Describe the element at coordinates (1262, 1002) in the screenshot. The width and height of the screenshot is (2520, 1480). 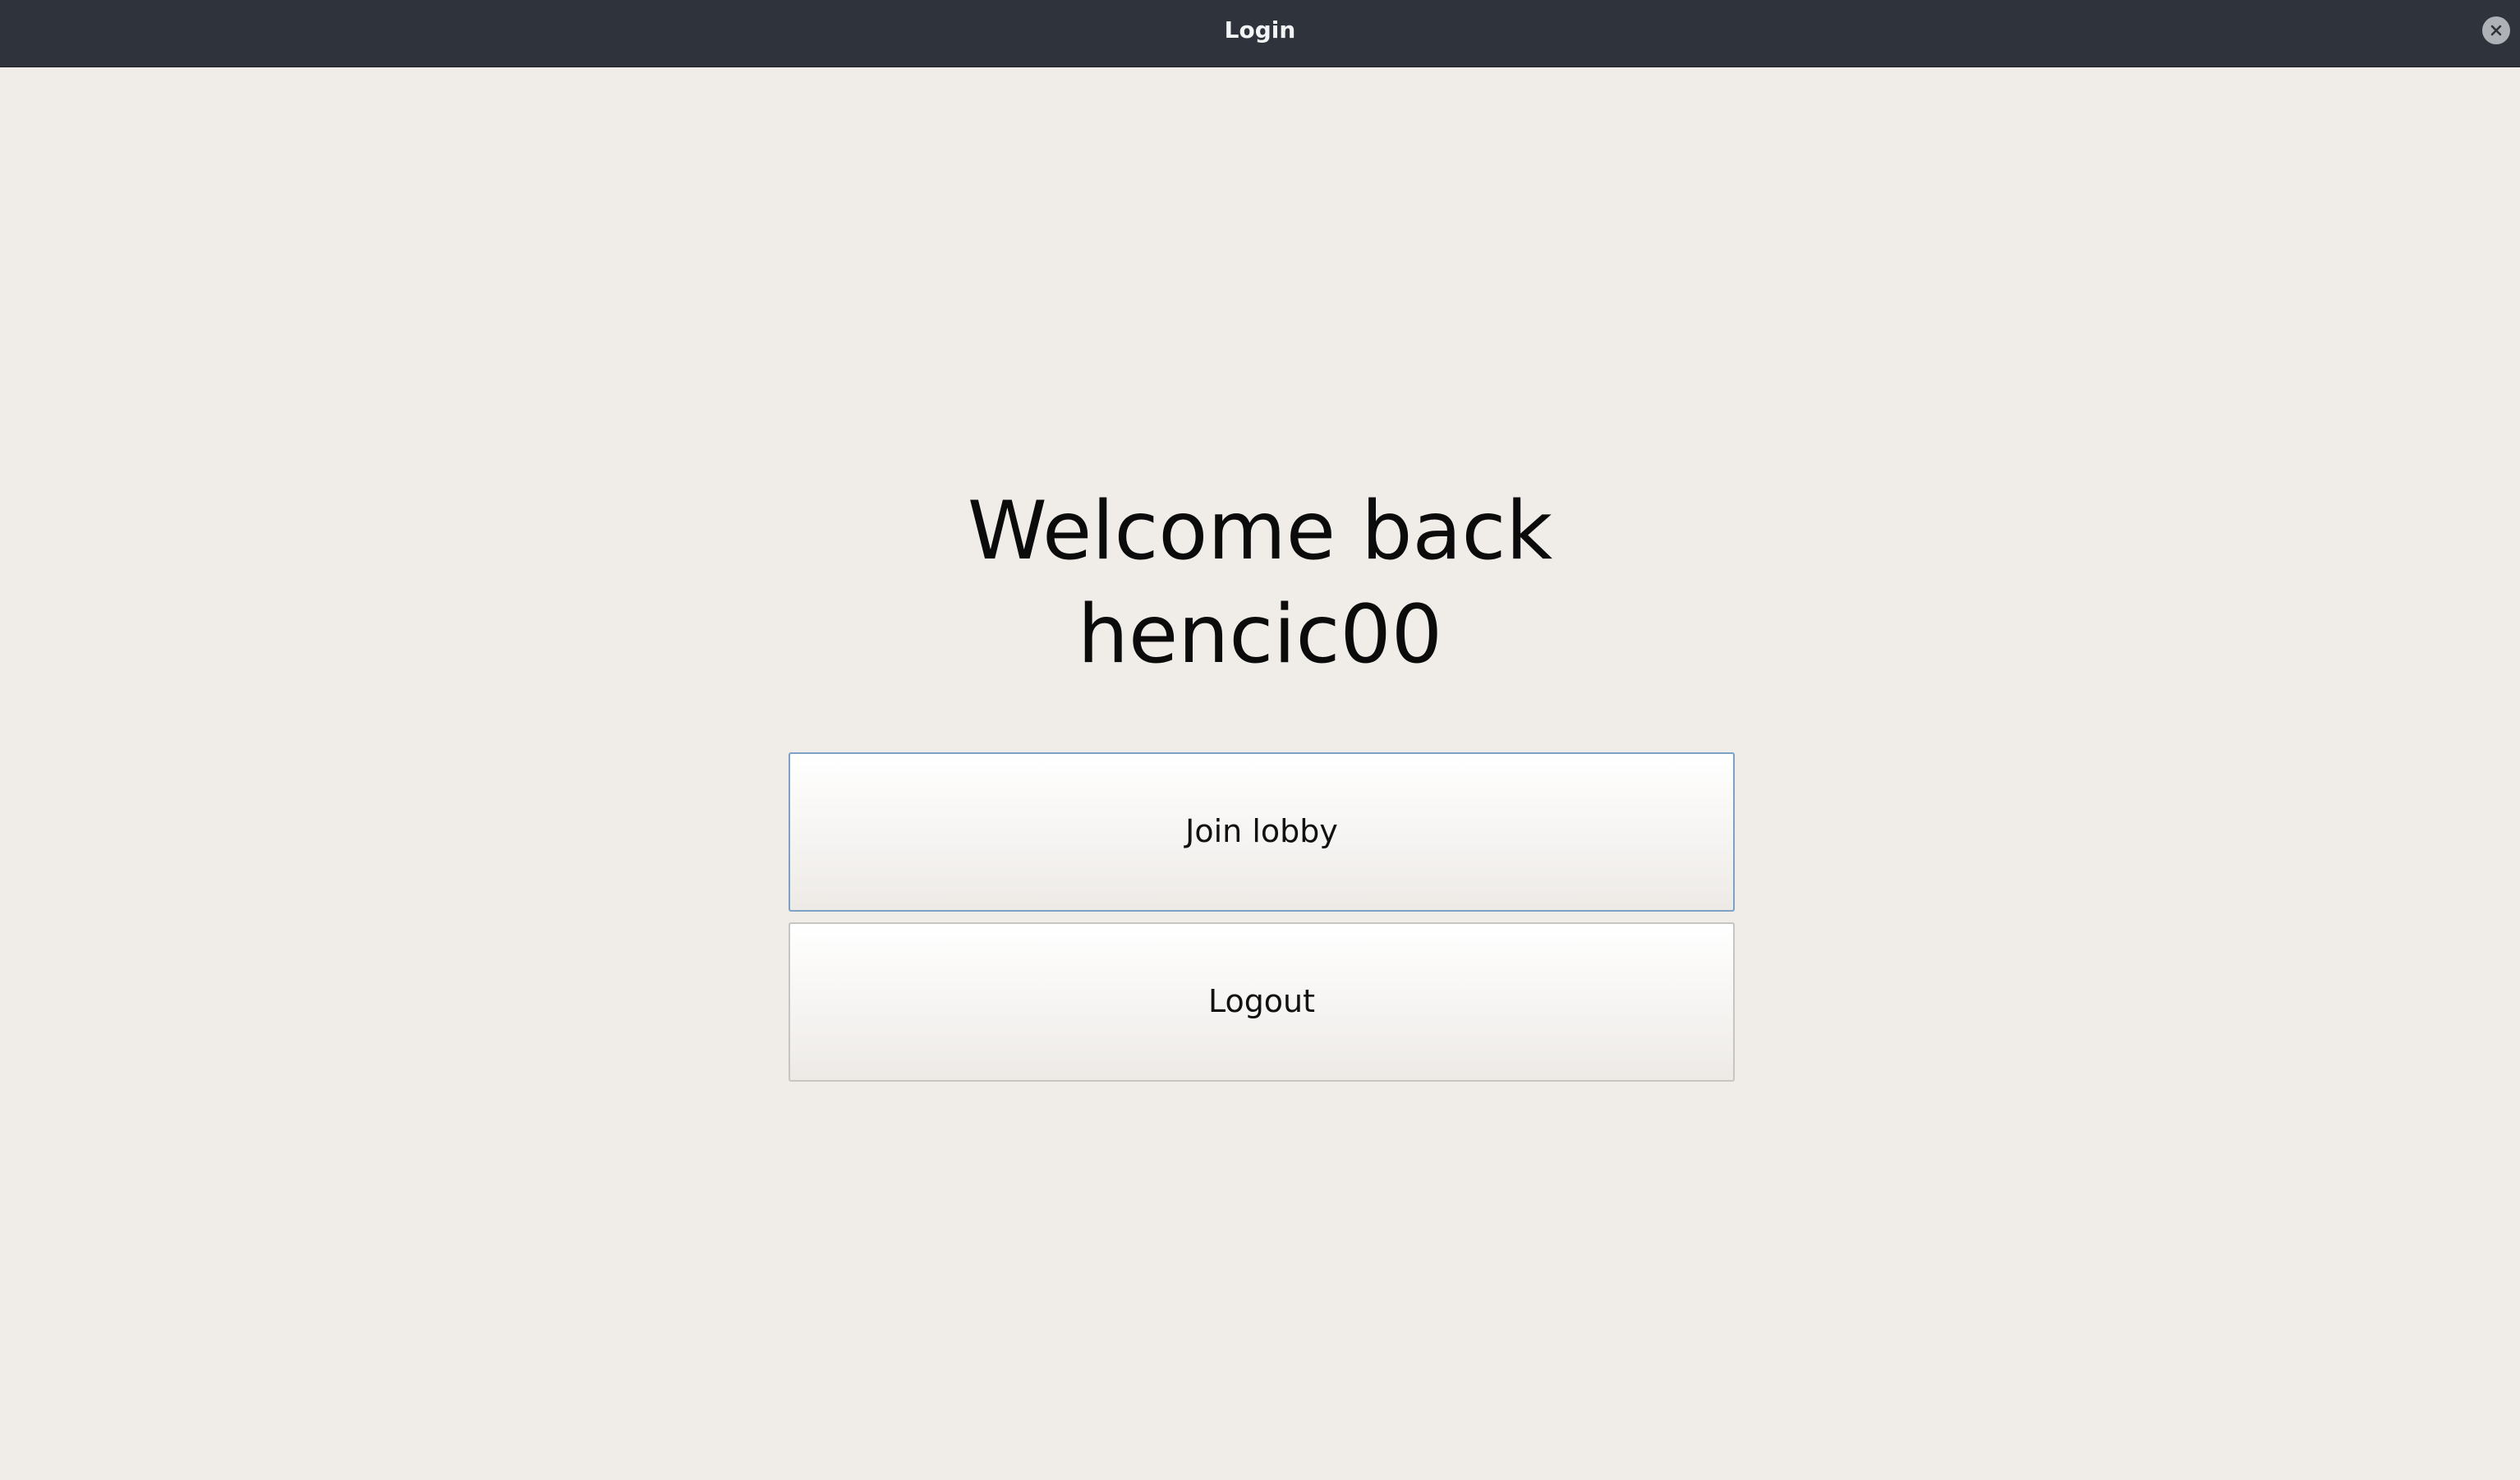
I see `logout-button: Logout` at that location.